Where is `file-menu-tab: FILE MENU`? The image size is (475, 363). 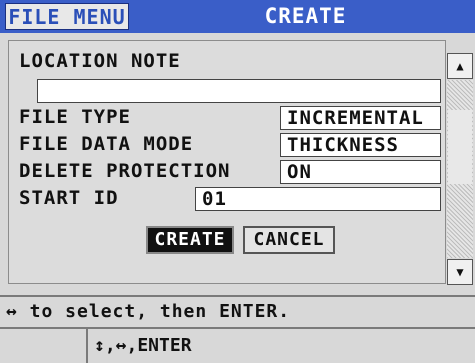
file-menu-tab: FILE MENU is located at coordinates (67, 16).